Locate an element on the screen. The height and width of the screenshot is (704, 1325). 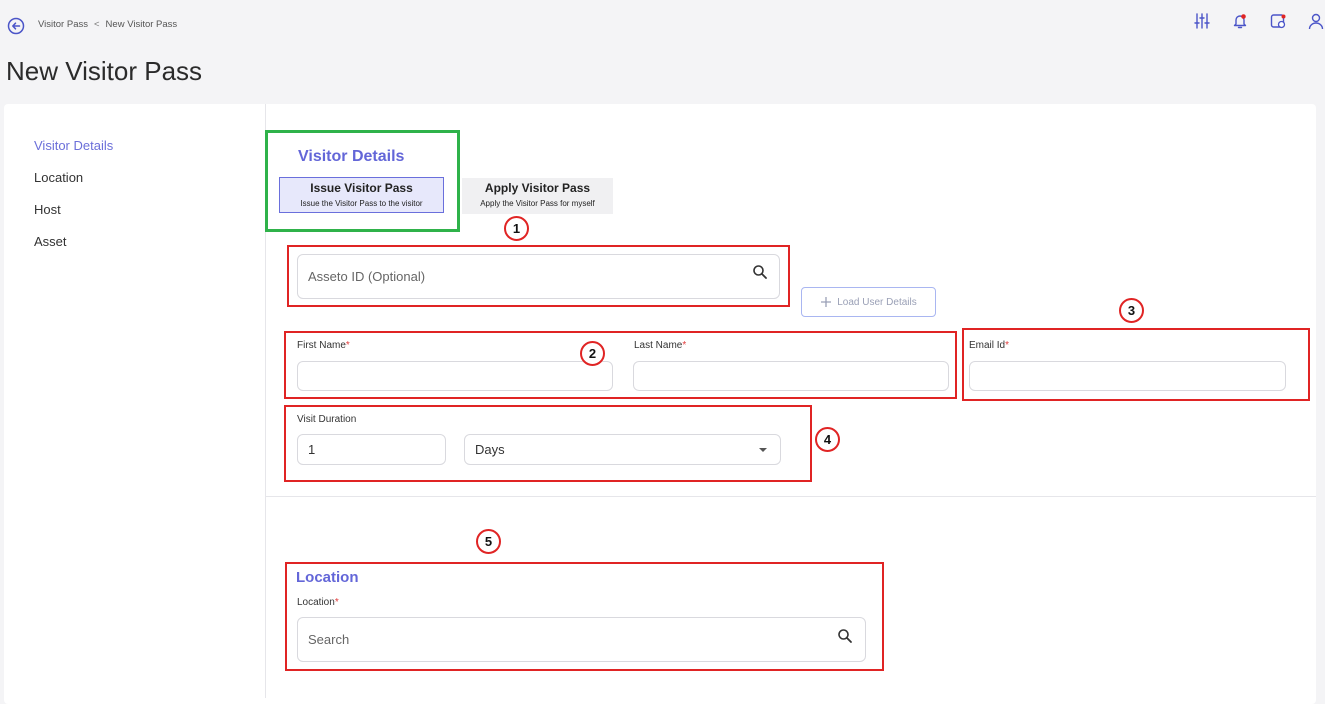
annotation-marker-4: 4 is located at coordinates (827, 439).